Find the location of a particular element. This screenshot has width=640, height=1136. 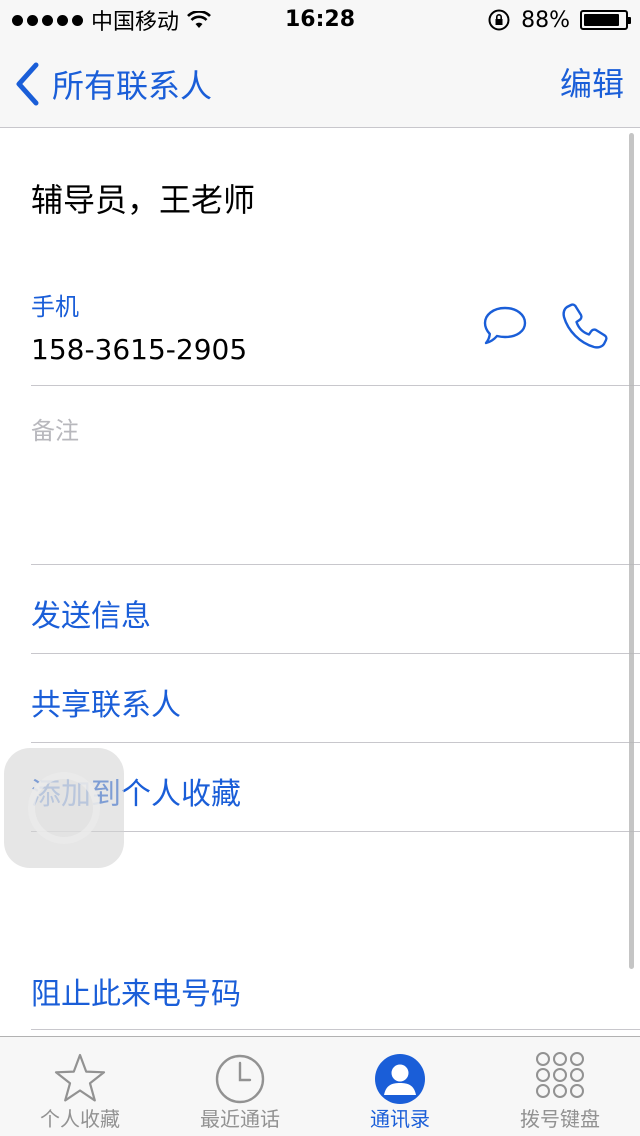

rotation-lock-icon is located at coordinates (499, 20).